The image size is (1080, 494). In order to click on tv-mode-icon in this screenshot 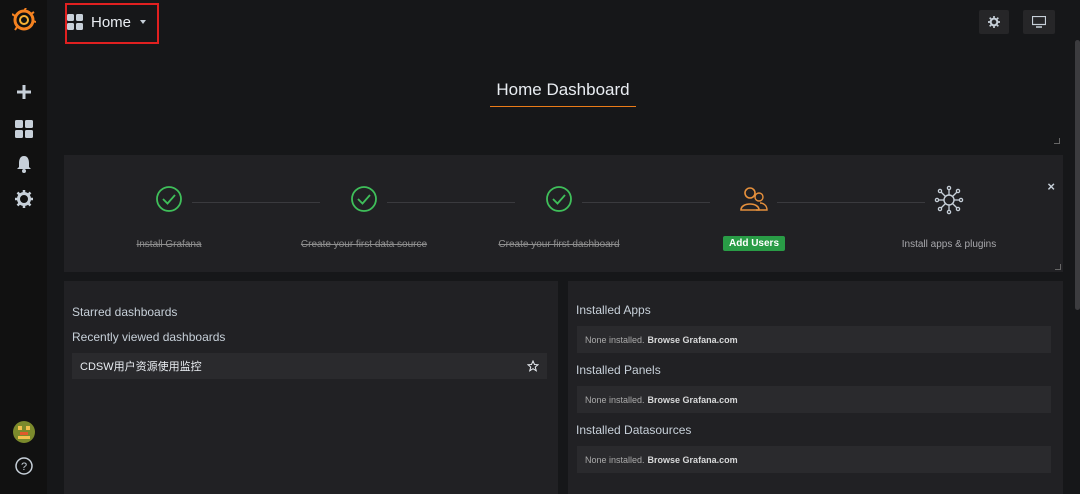, I will do `click(1039, 22)`.